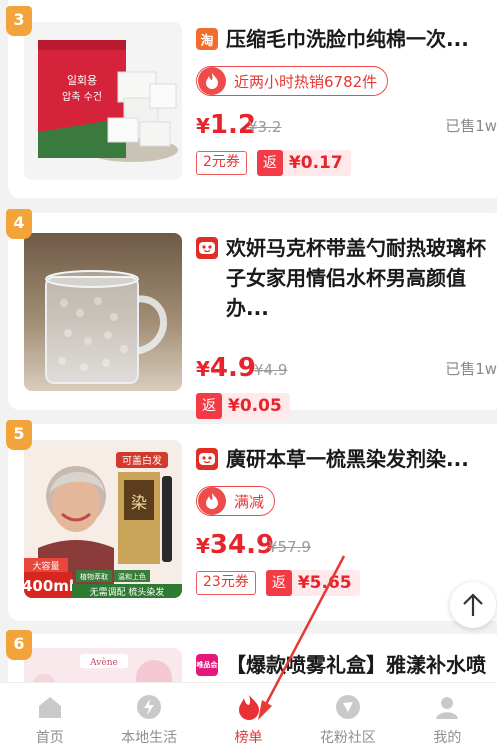 This screenshot has width=497, height=755. Describe the element at coordinates (94, 576) in the screenshot. I see `thumb-tag: 植物萃取` at that location.